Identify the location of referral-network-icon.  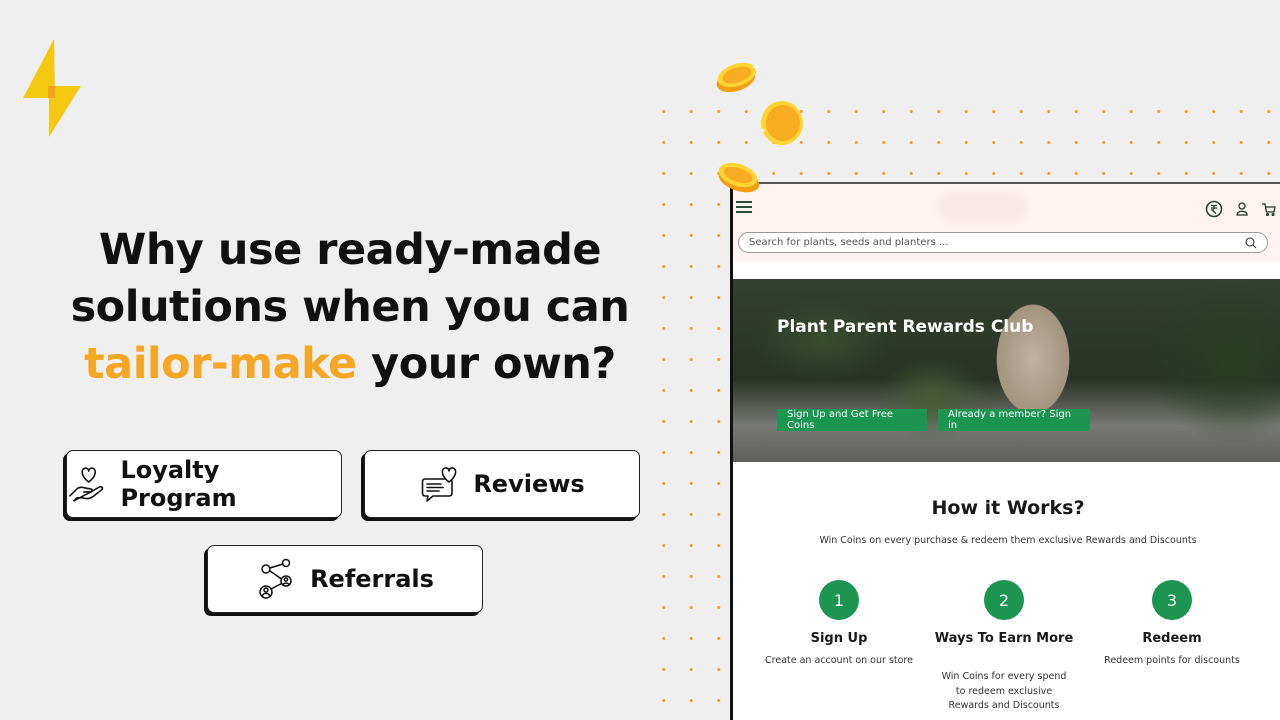
(275, 578).